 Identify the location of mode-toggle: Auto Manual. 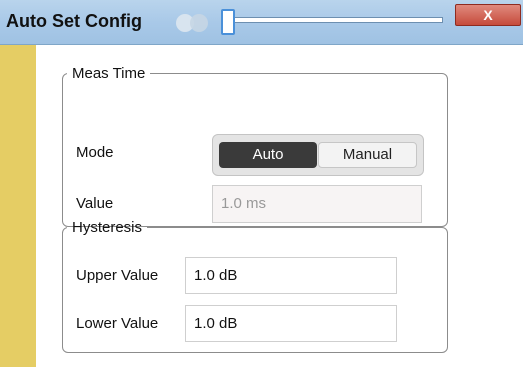
(318, 155).